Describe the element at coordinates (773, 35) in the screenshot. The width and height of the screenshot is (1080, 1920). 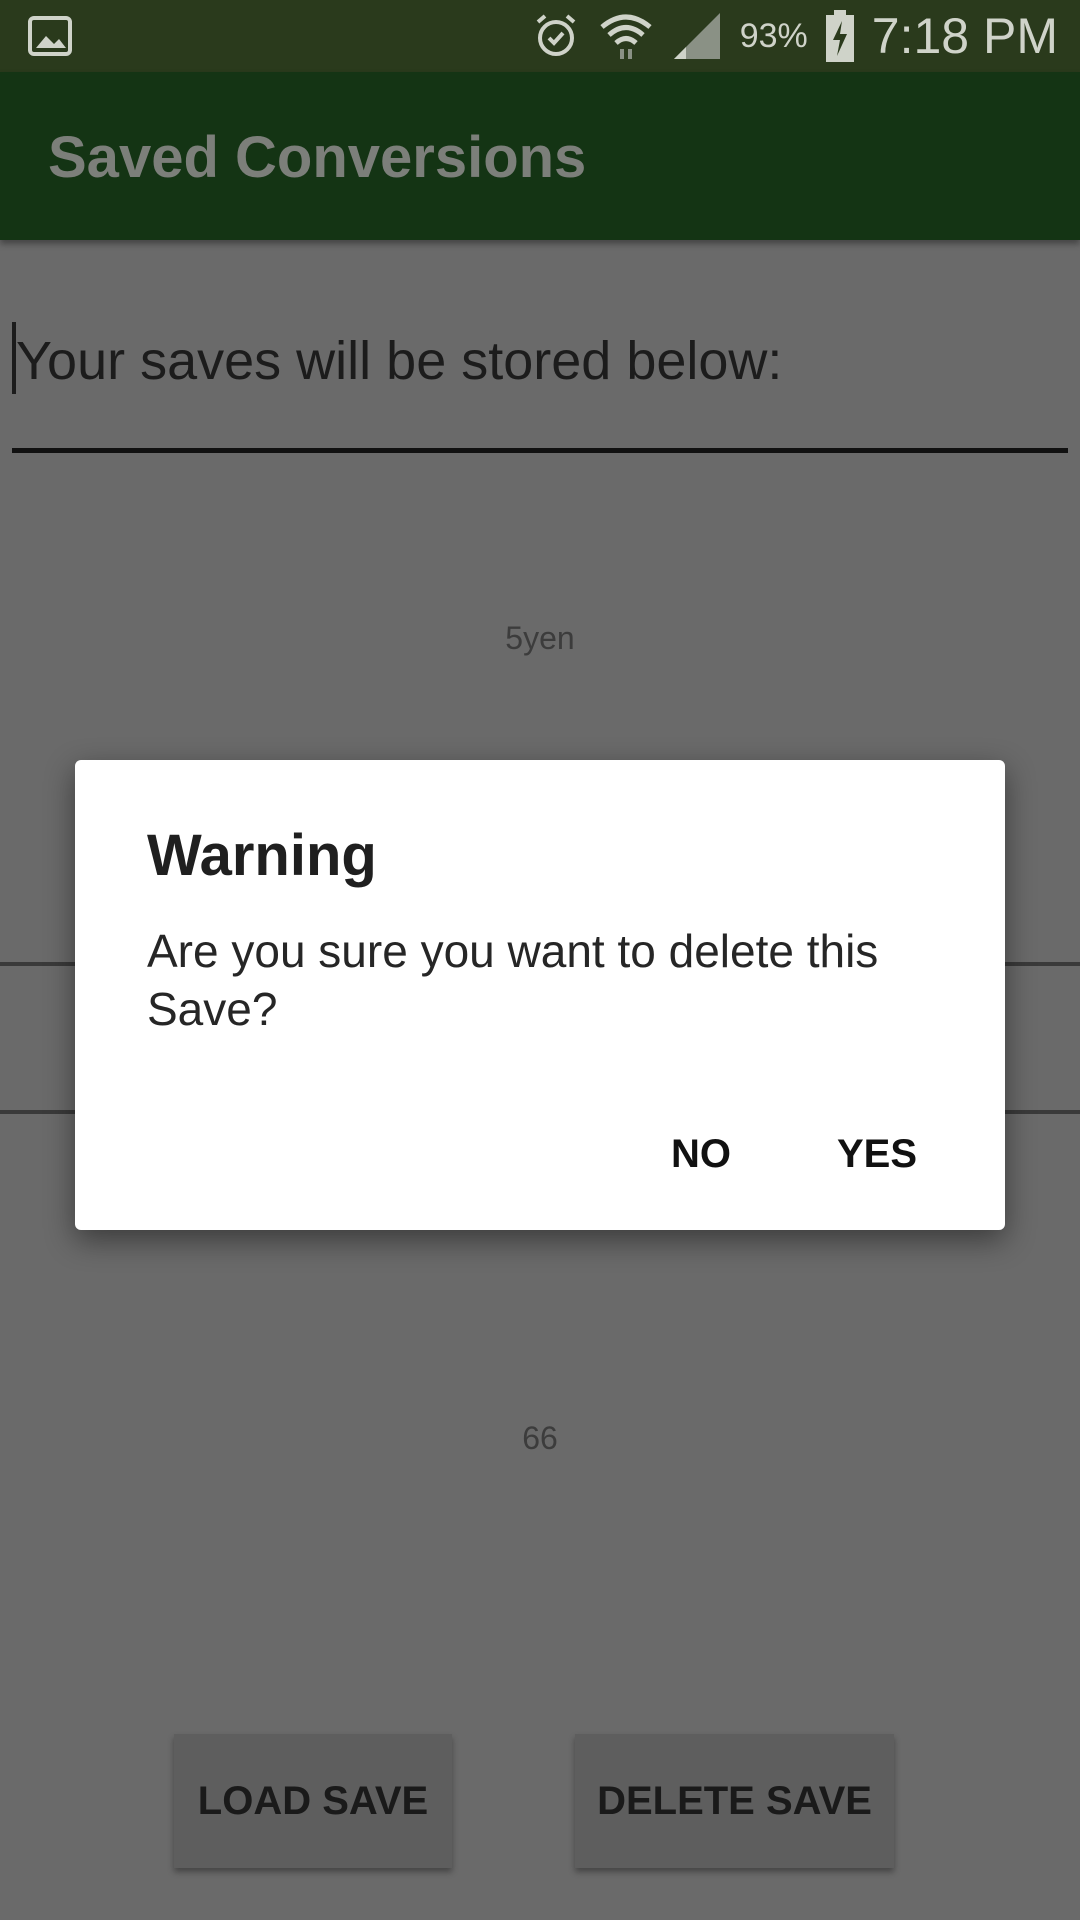
I see `battery-percent: 93%` at that location.